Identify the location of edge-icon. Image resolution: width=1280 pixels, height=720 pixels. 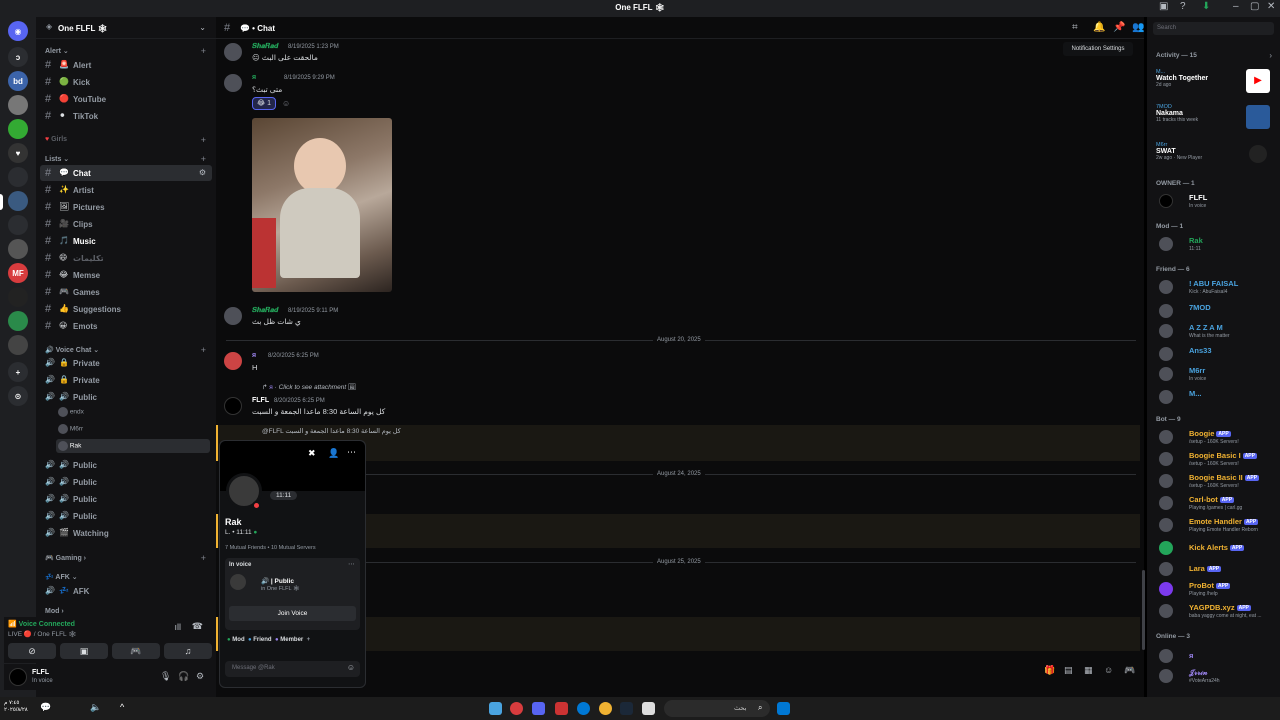
(583, 708).